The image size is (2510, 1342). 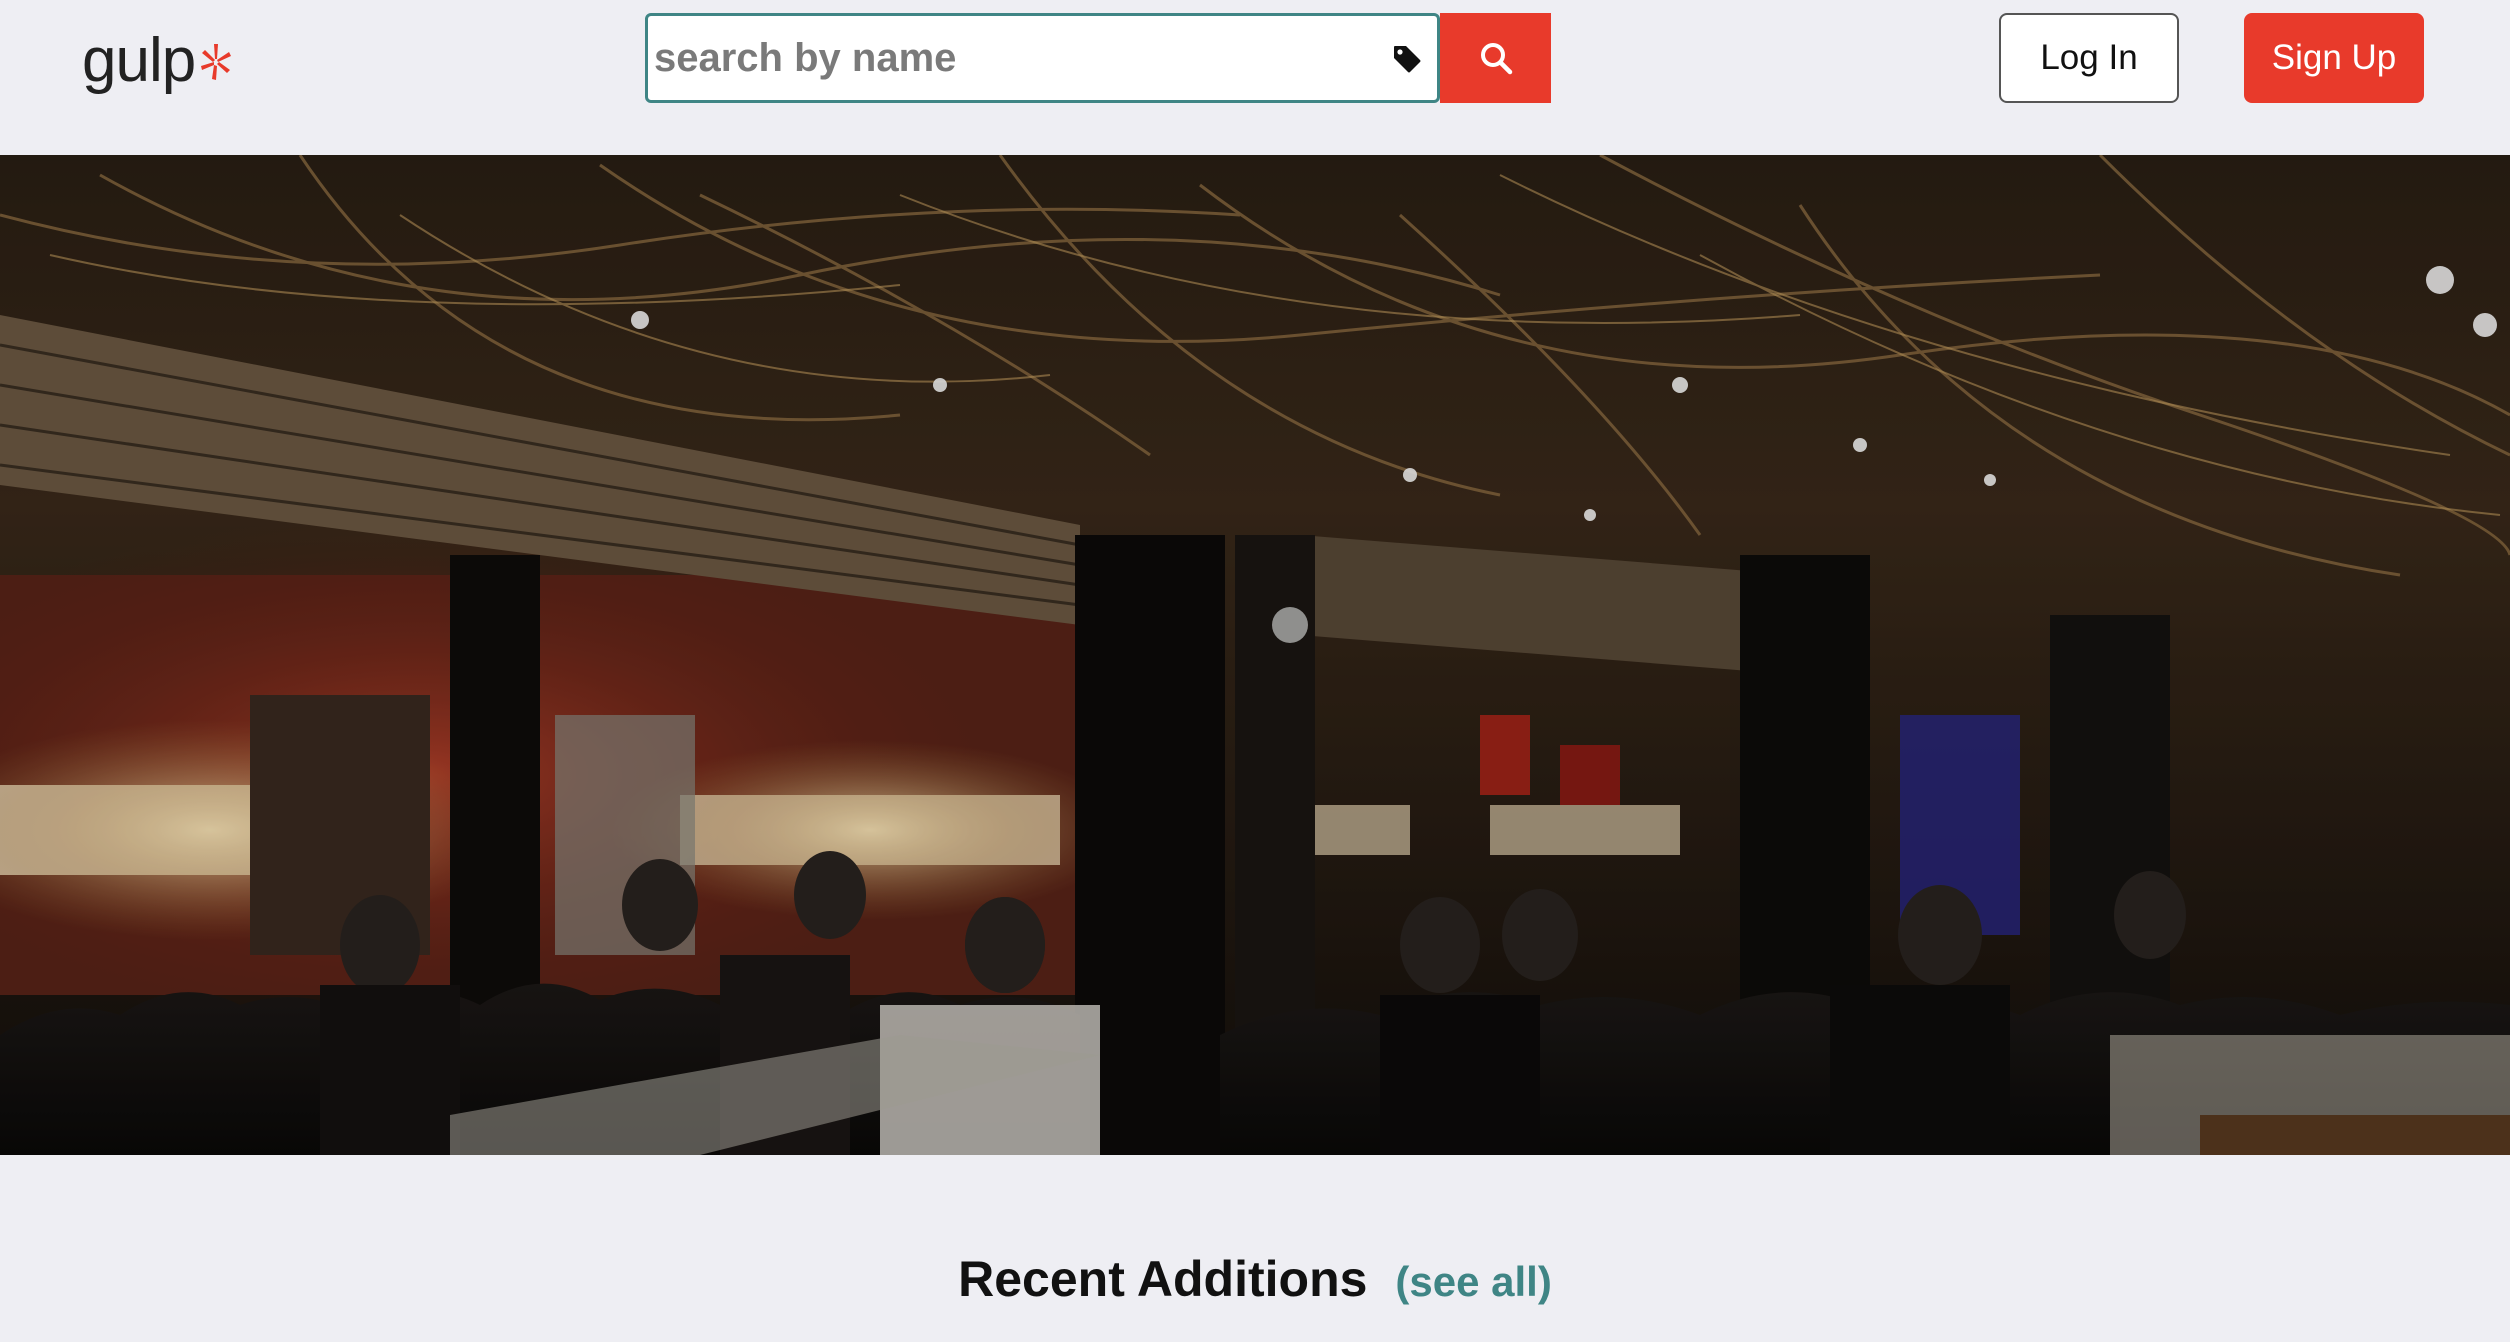 I want to click on section-title: Recent Additions, so click(x=1163, y=1279).